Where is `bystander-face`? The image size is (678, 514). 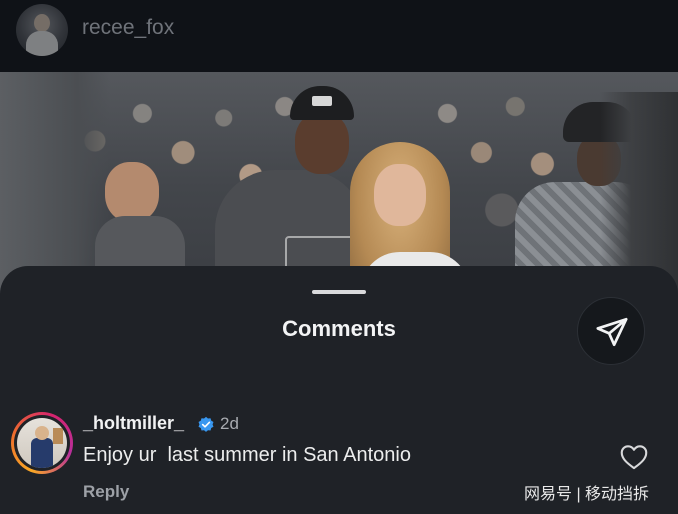 bystander-face is located at coordinates (132, 192).